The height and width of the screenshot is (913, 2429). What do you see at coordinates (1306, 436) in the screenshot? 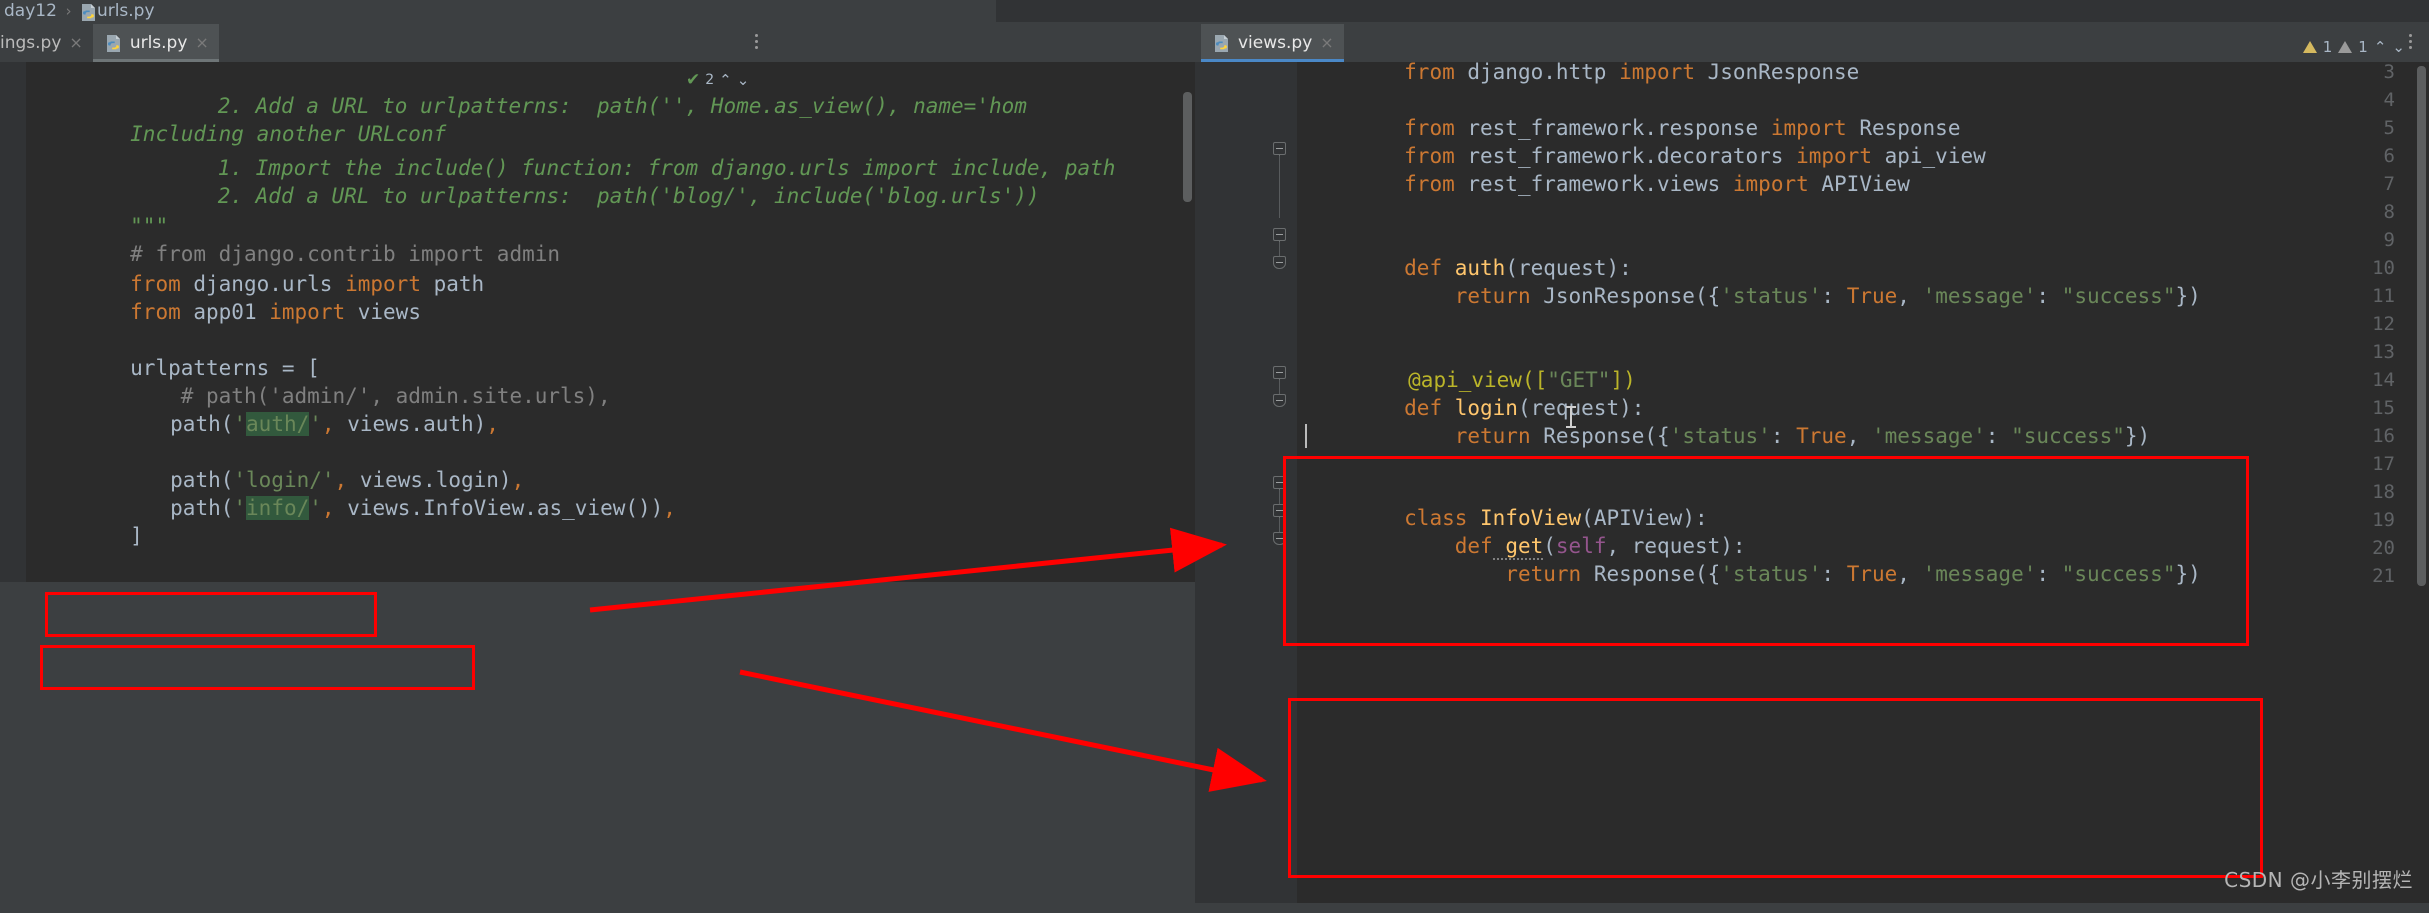
I see `text-caret` at bounding box center [1306, 436].